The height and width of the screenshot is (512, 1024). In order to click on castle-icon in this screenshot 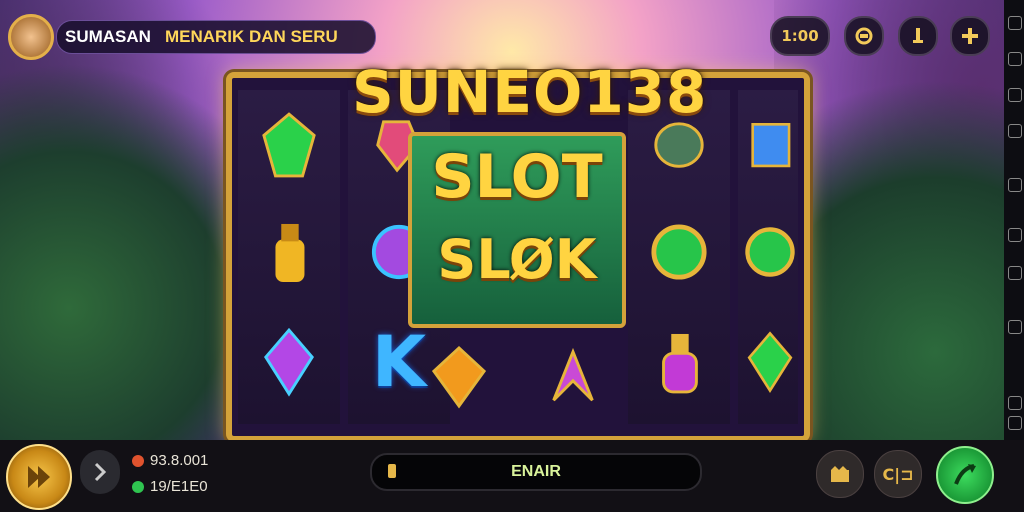, I will do `click(840, 474)`.